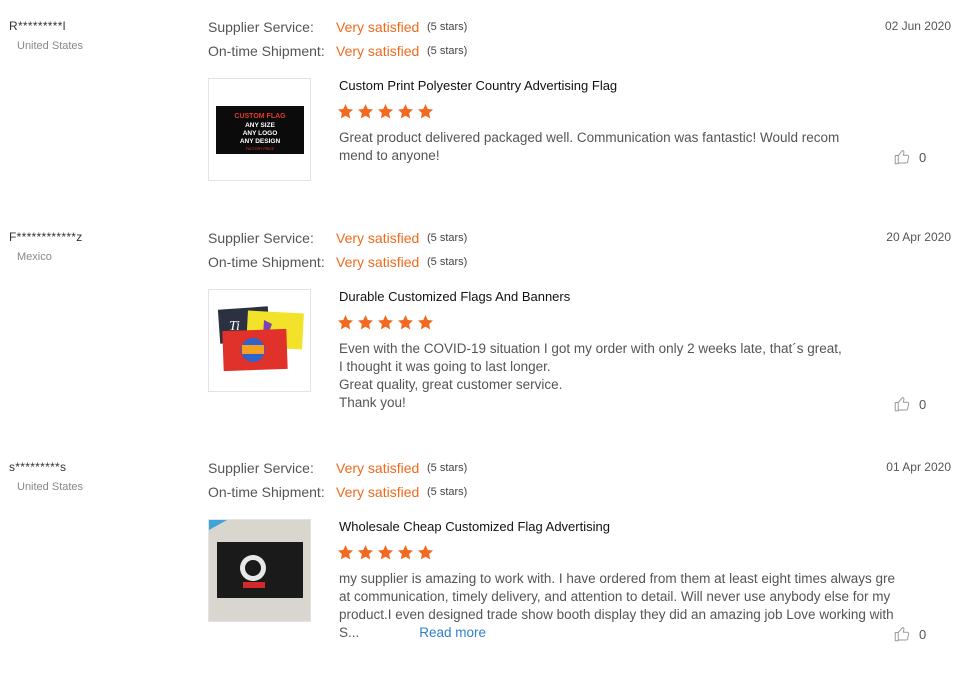 Image resolution: width=966 pixels, height=689 pixels. Describe the element at coordinates (452, 632) in the screenshot. I see `read-more-link: Read more` at that location.